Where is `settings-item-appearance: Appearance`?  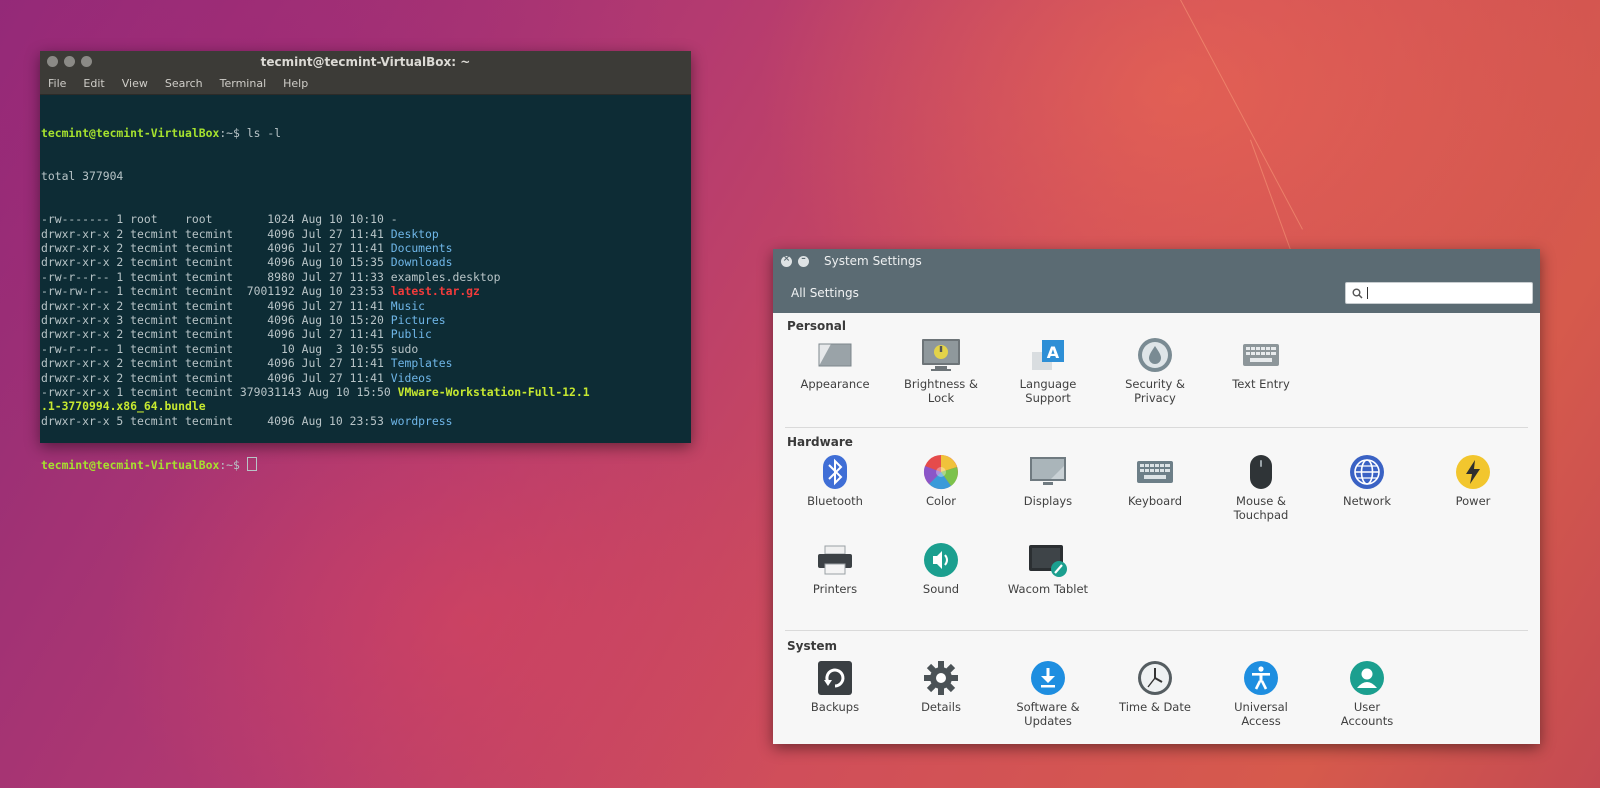 settings-item-appearance: Appearance is located at coordinates (835, 364).